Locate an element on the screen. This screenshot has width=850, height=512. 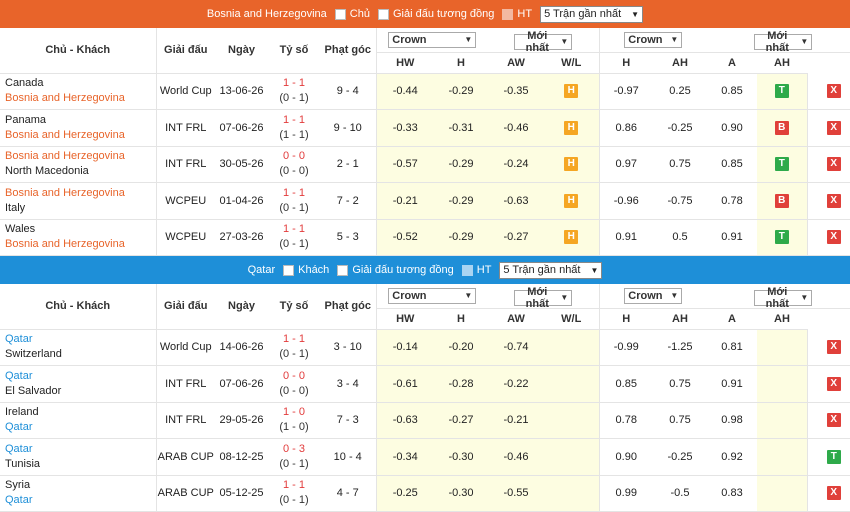
result-badge: H is located at coordinates (571, 91).